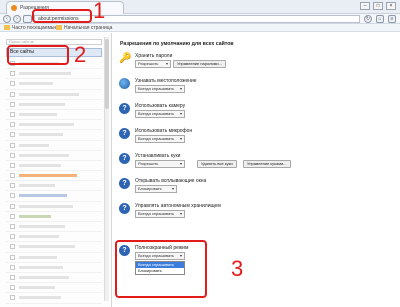  What do you see at coordinates (166, 81) in the screenshot?
I see `permission-title: Узнавать местоположение` at bounding box center [166, 81].